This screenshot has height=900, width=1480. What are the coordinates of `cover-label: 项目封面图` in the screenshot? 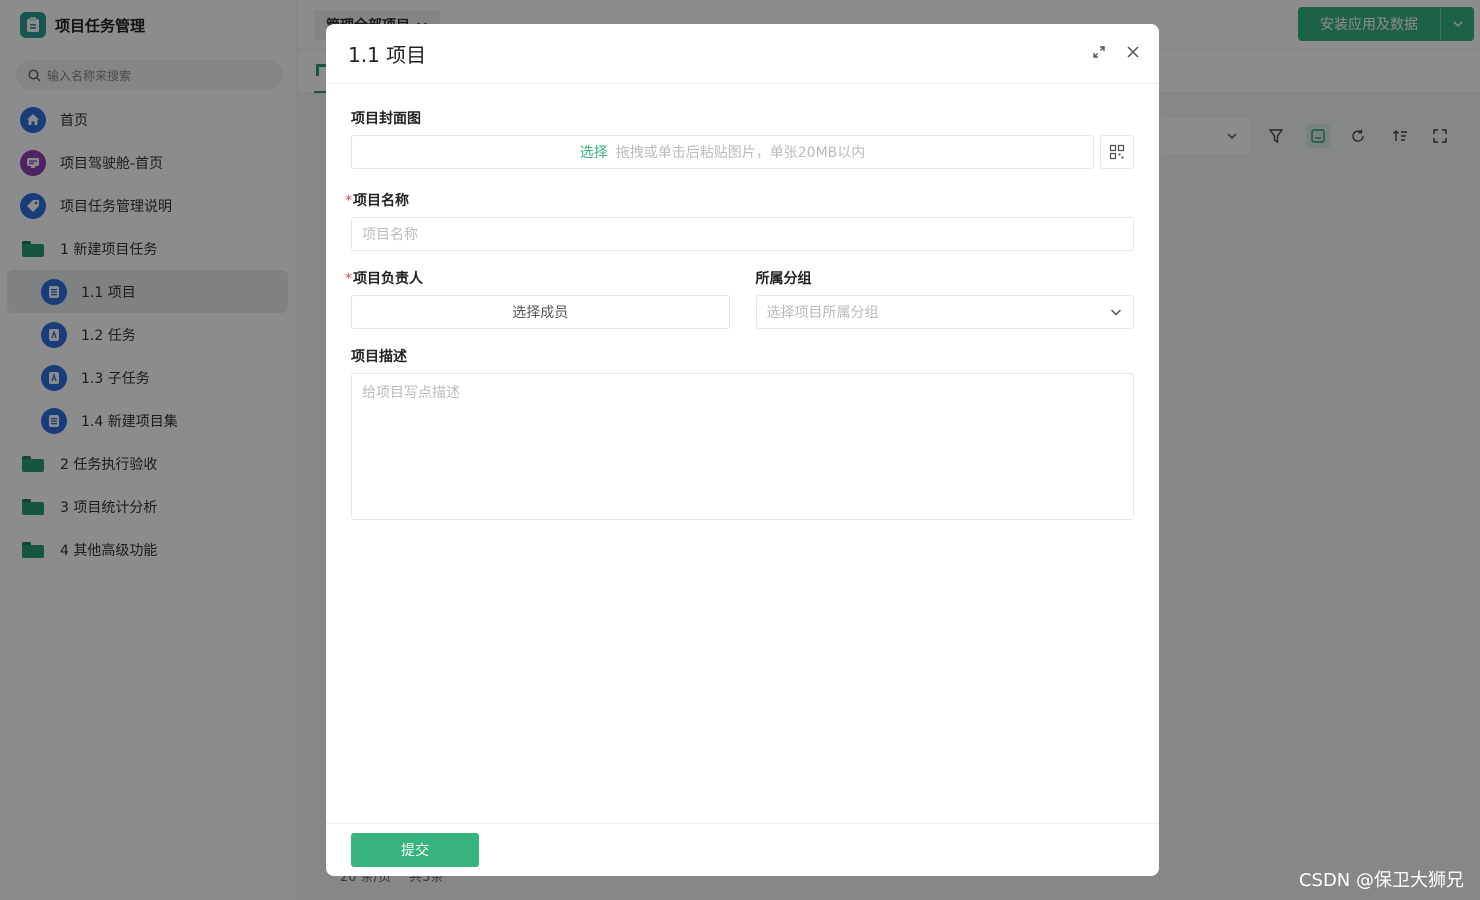 It's located at (386, 119).